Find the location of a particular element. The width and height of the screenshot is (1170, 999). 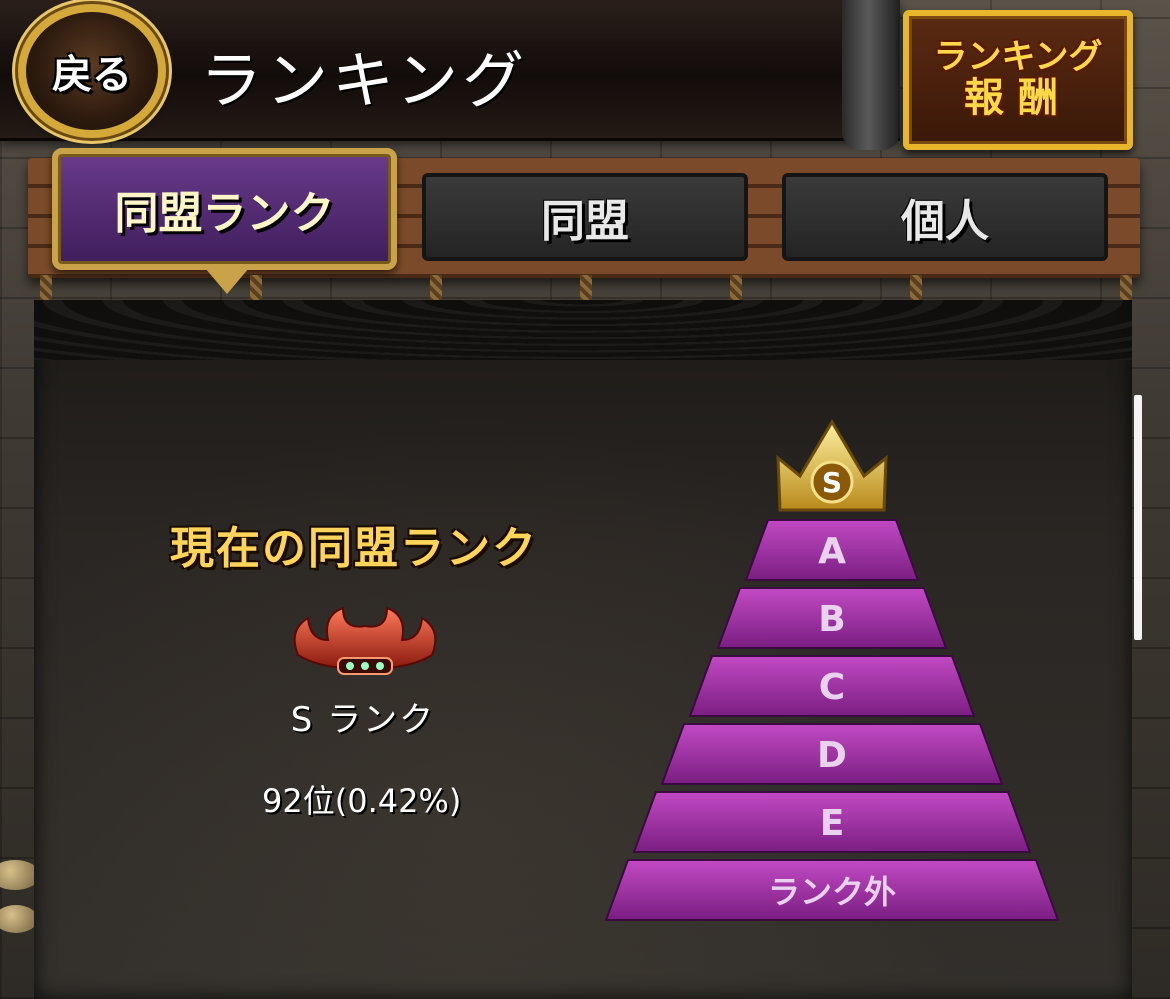

s-rank-crest-icon is located at coordinates (365, 640).